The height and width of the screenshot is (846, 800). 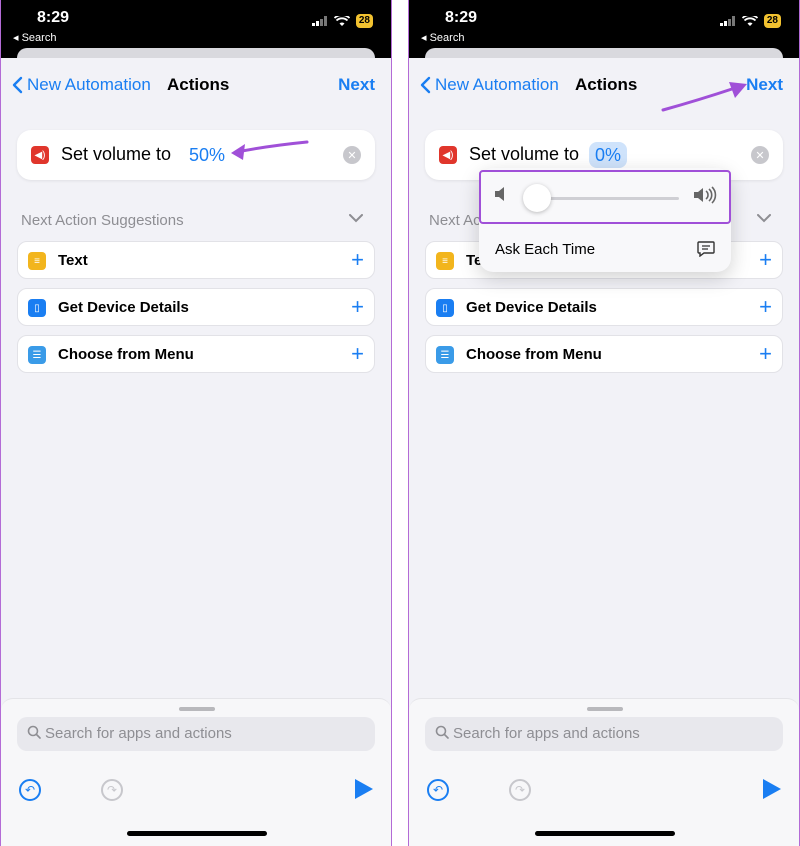 What do you see at coordinates (545, 249) in the screenshot?
I see `ask-each-time-label: Ask Each Time` at bounding box center [545, 249].